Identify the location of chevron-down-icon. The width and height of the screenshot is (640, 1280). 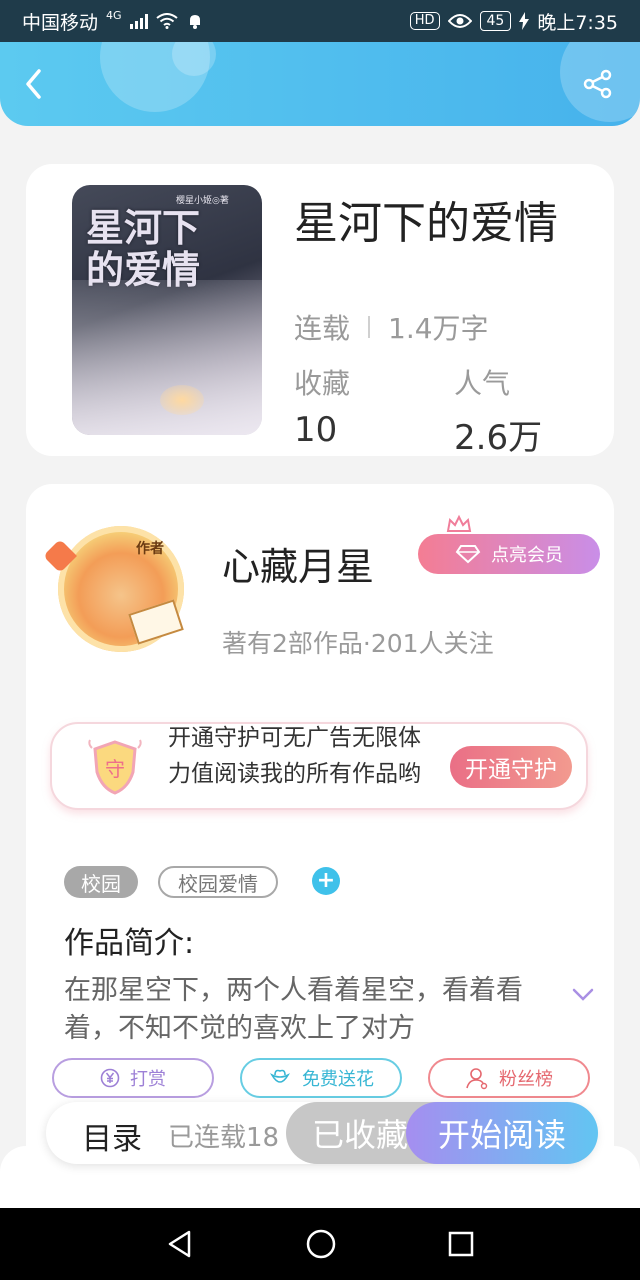
(583, 995).